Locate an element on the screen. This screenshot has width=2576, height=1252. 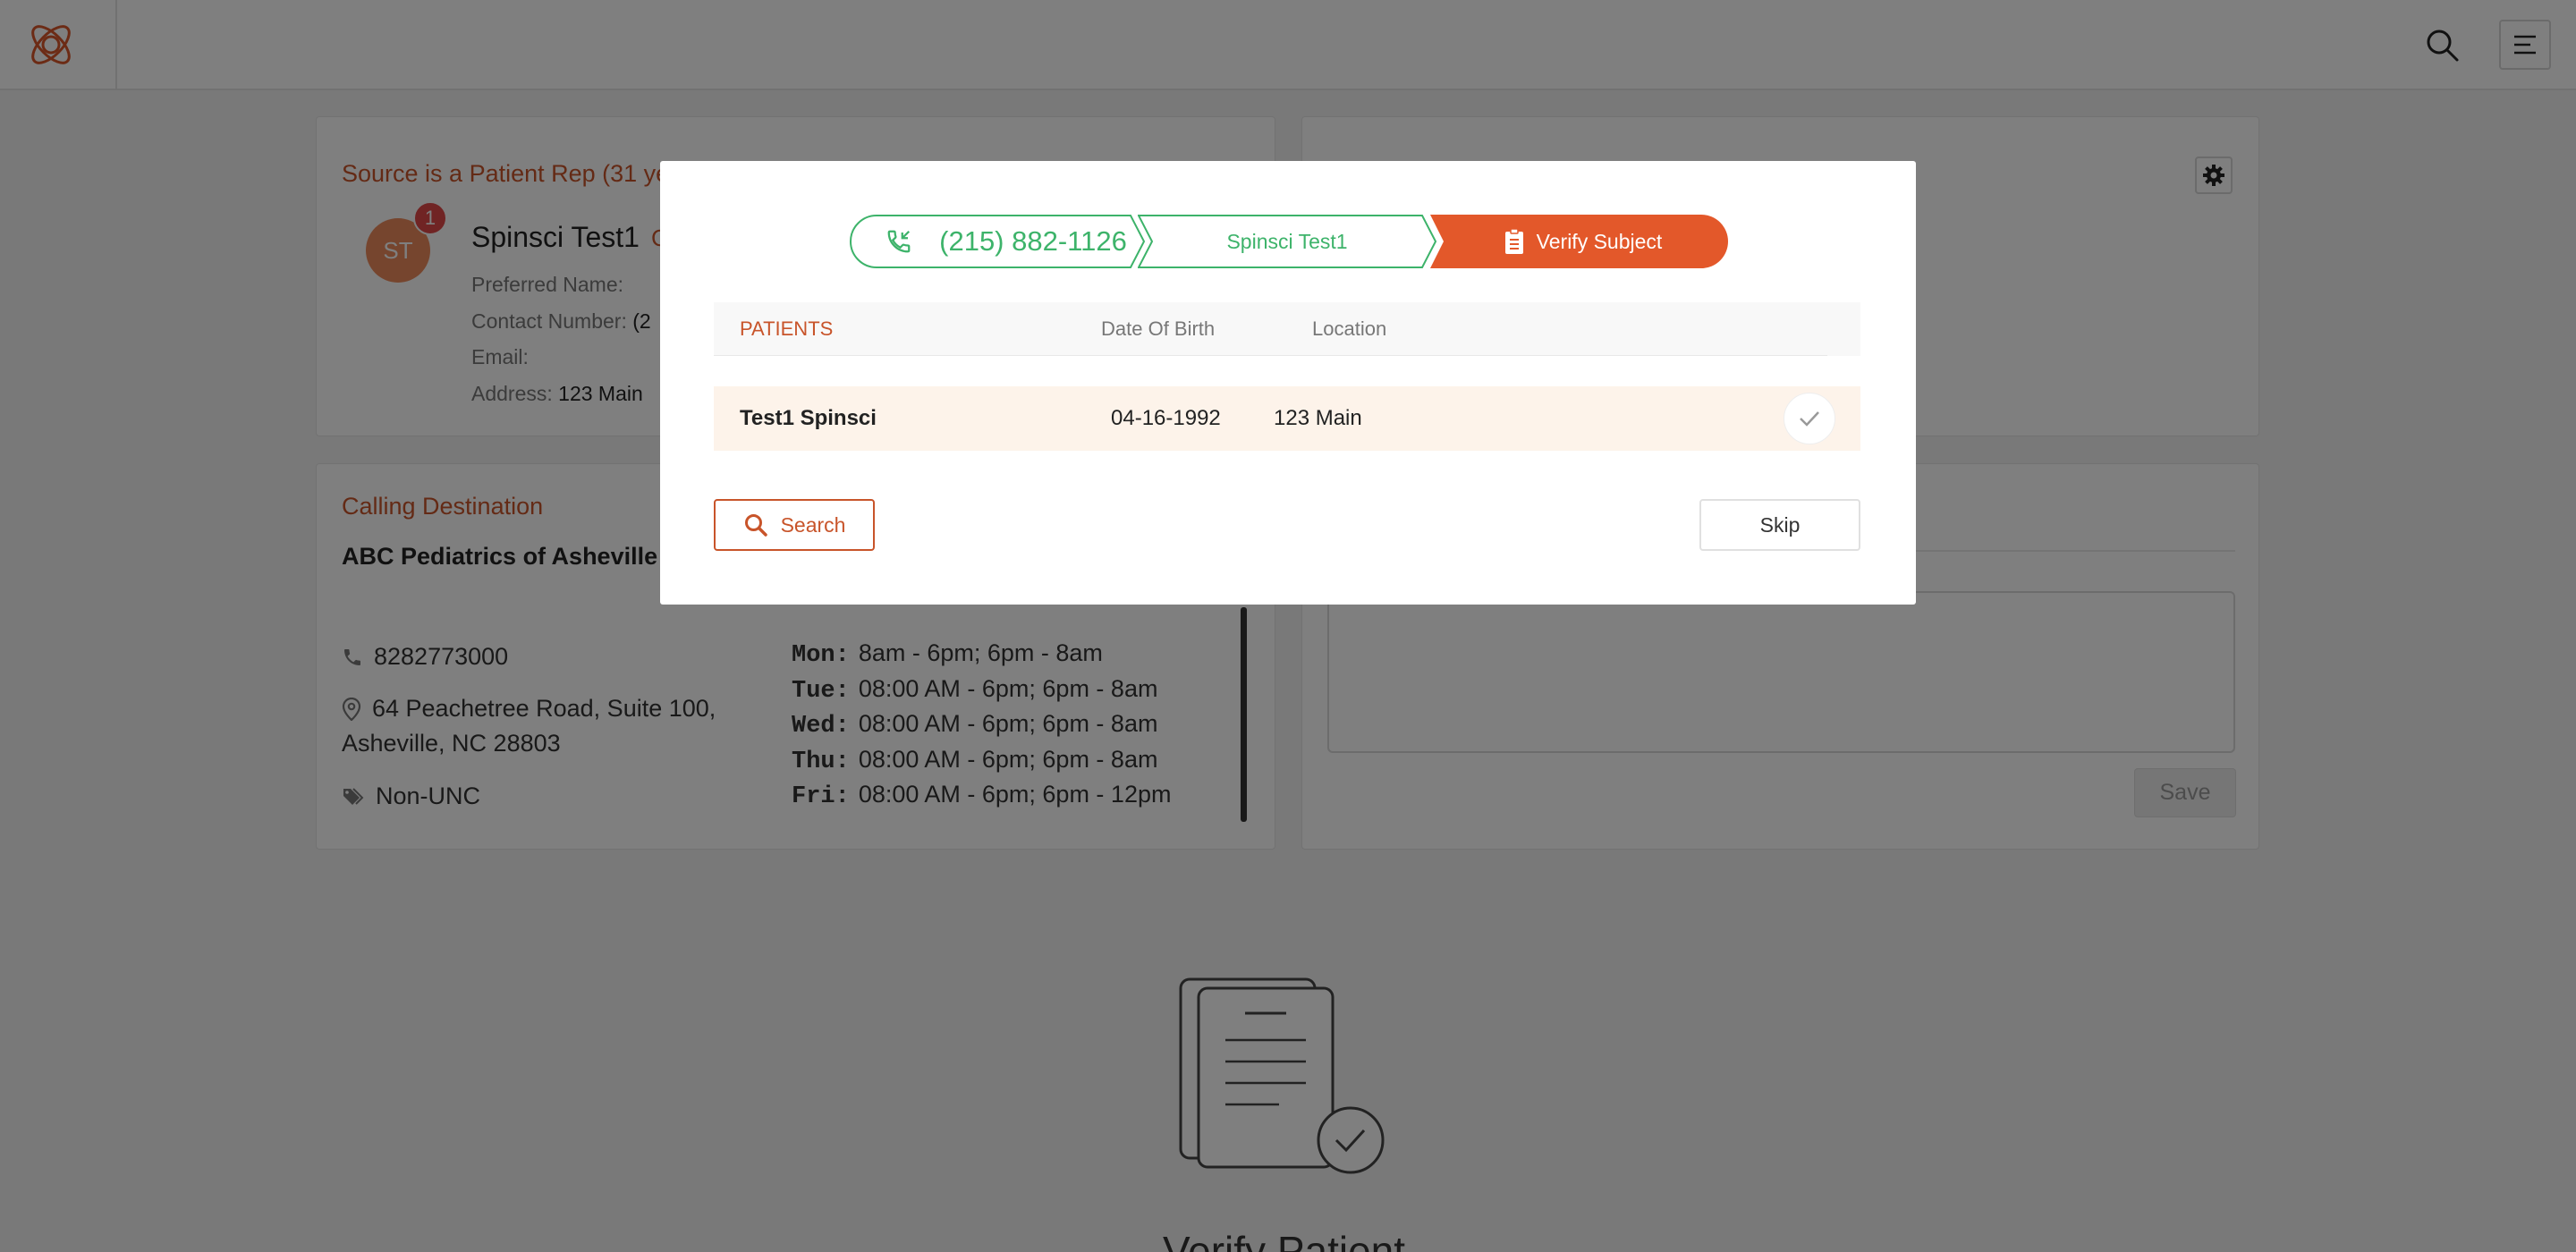
search-icon is located at coordinates (755, 525).